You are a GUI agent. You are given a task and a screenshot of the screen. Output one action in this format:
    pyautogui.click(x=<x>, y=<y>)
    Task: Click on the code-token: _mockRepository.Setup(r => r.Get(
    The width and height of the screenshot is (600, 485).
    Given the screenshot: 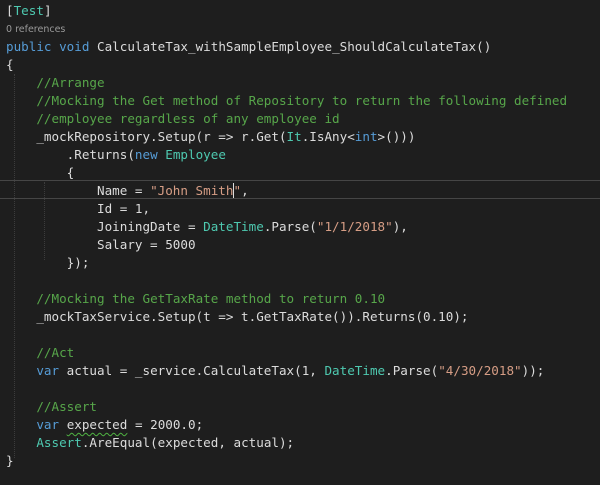 What is the action you would take?
    pyautogui.click(x=146, y=136)
    